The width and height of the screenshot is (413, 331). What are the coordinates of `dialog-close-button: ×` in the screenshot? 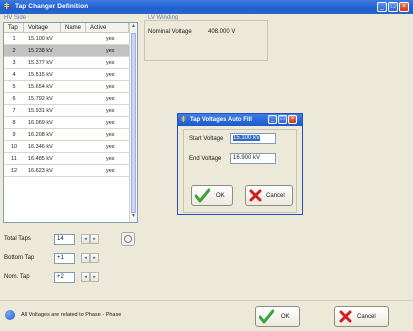 It's located at (292, 119).